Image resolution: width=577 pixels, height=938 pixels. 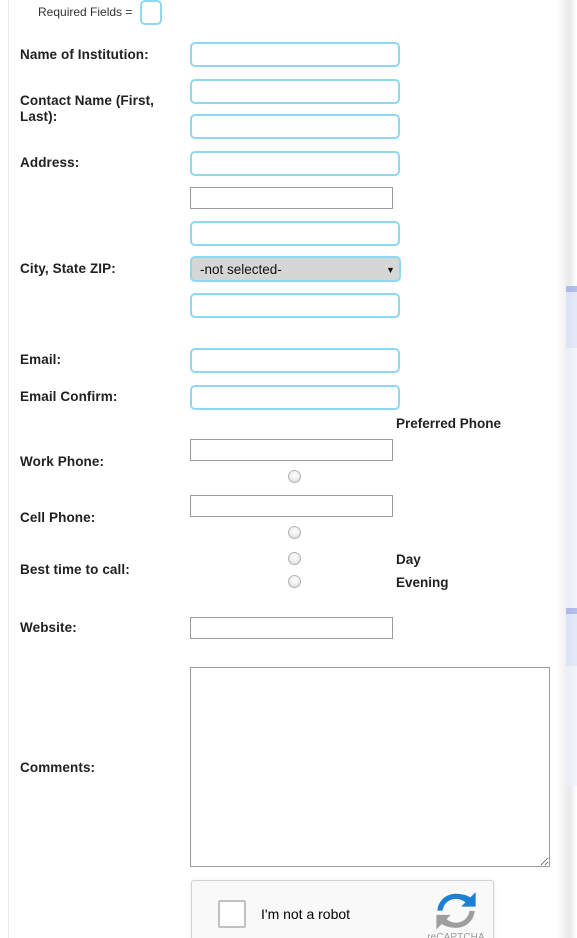 I want to click on page-left-gutter, so click(x=4, y=469).